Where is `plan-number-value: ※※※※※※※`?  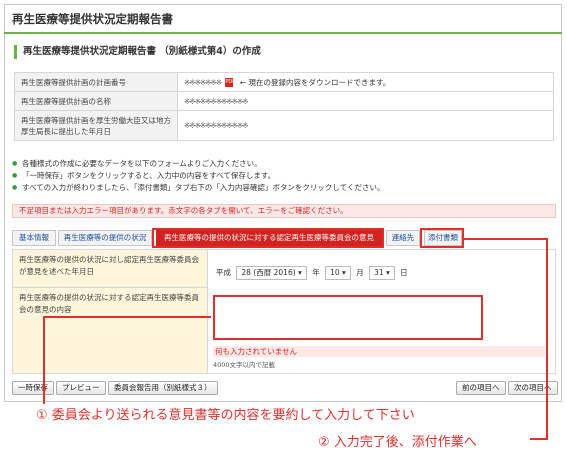 plan-number-value: ※※※※※※※ is located at coordinates (203, 82).